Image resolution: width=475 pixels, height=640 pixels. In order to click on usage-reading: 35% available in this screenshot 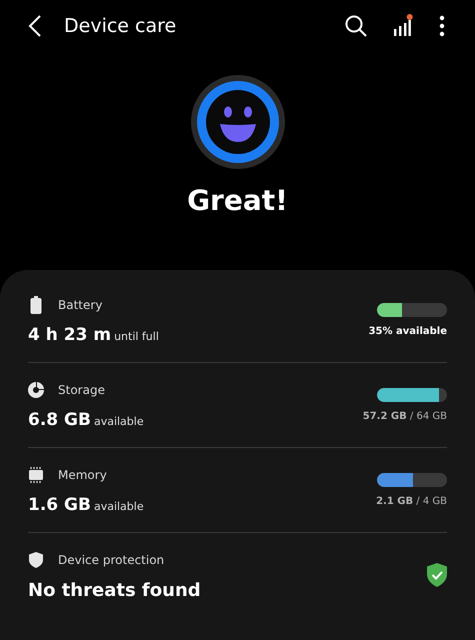, I will do `click(407, 331)`.